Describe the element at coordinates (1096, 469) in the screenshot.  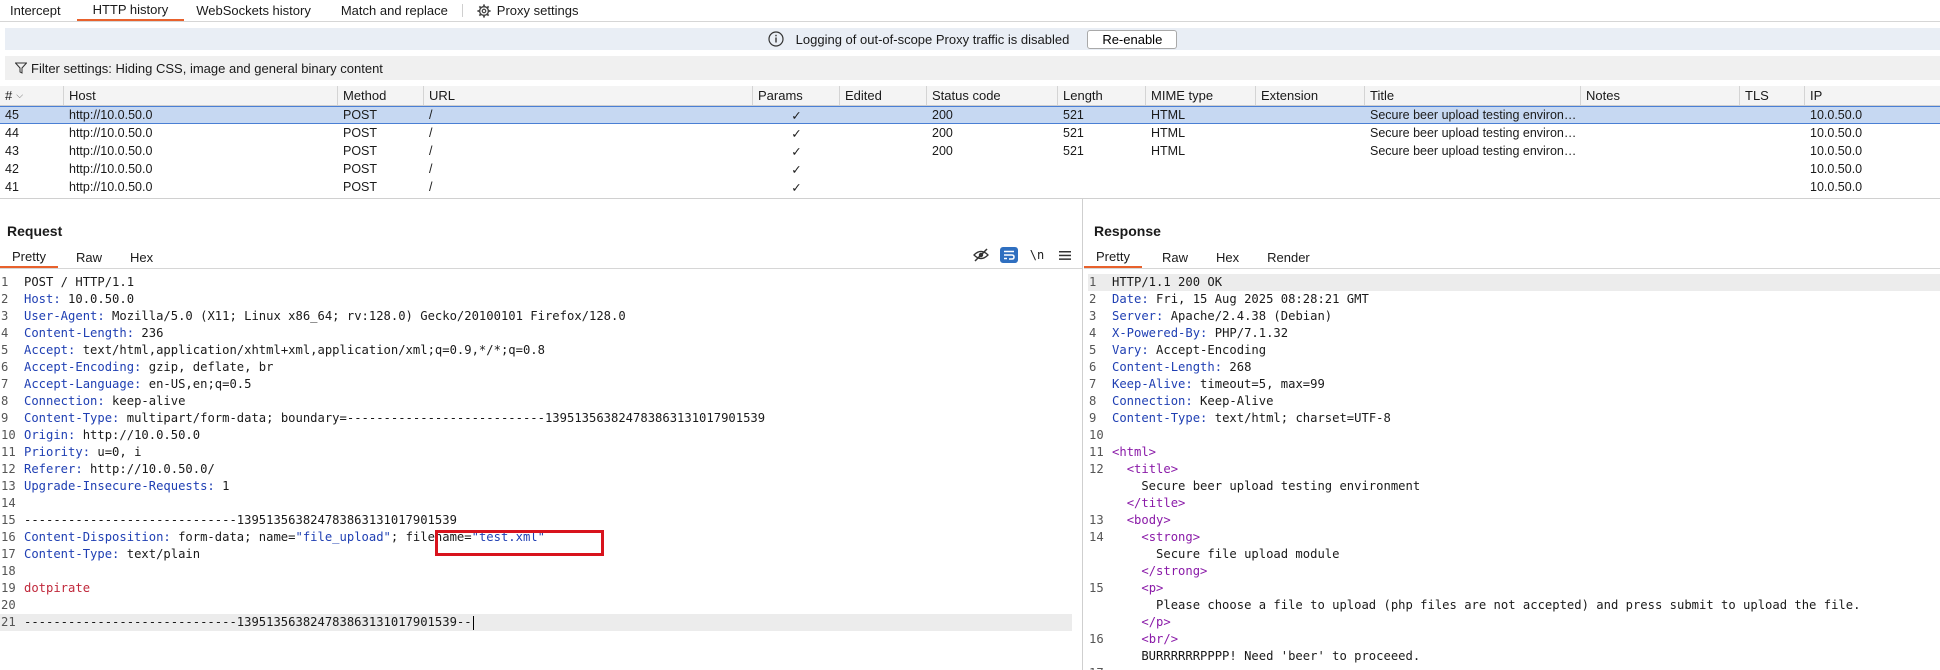
I see `line-number: 12` at that location.